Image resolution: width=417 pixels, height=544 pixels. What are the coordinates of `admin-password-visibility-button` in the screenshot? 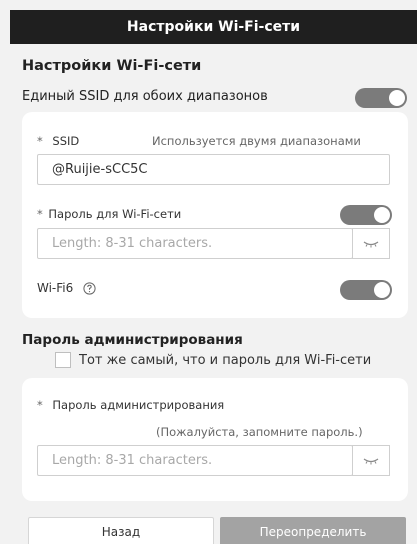 It's located at (371, 460).